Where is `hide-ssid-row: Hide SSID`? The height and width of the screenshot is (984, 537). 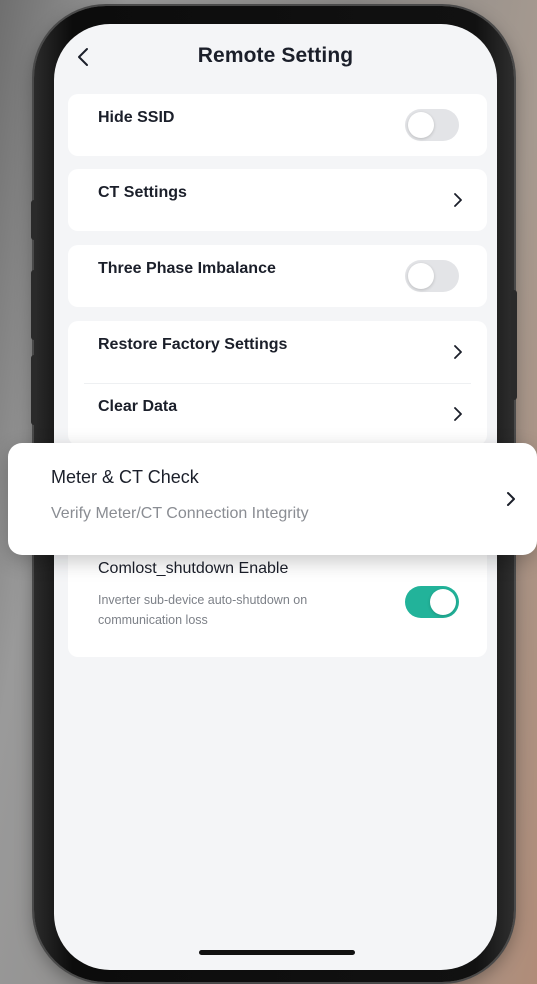 hide-ssid-row: Hide SSID is located at coordinates (277, 125).